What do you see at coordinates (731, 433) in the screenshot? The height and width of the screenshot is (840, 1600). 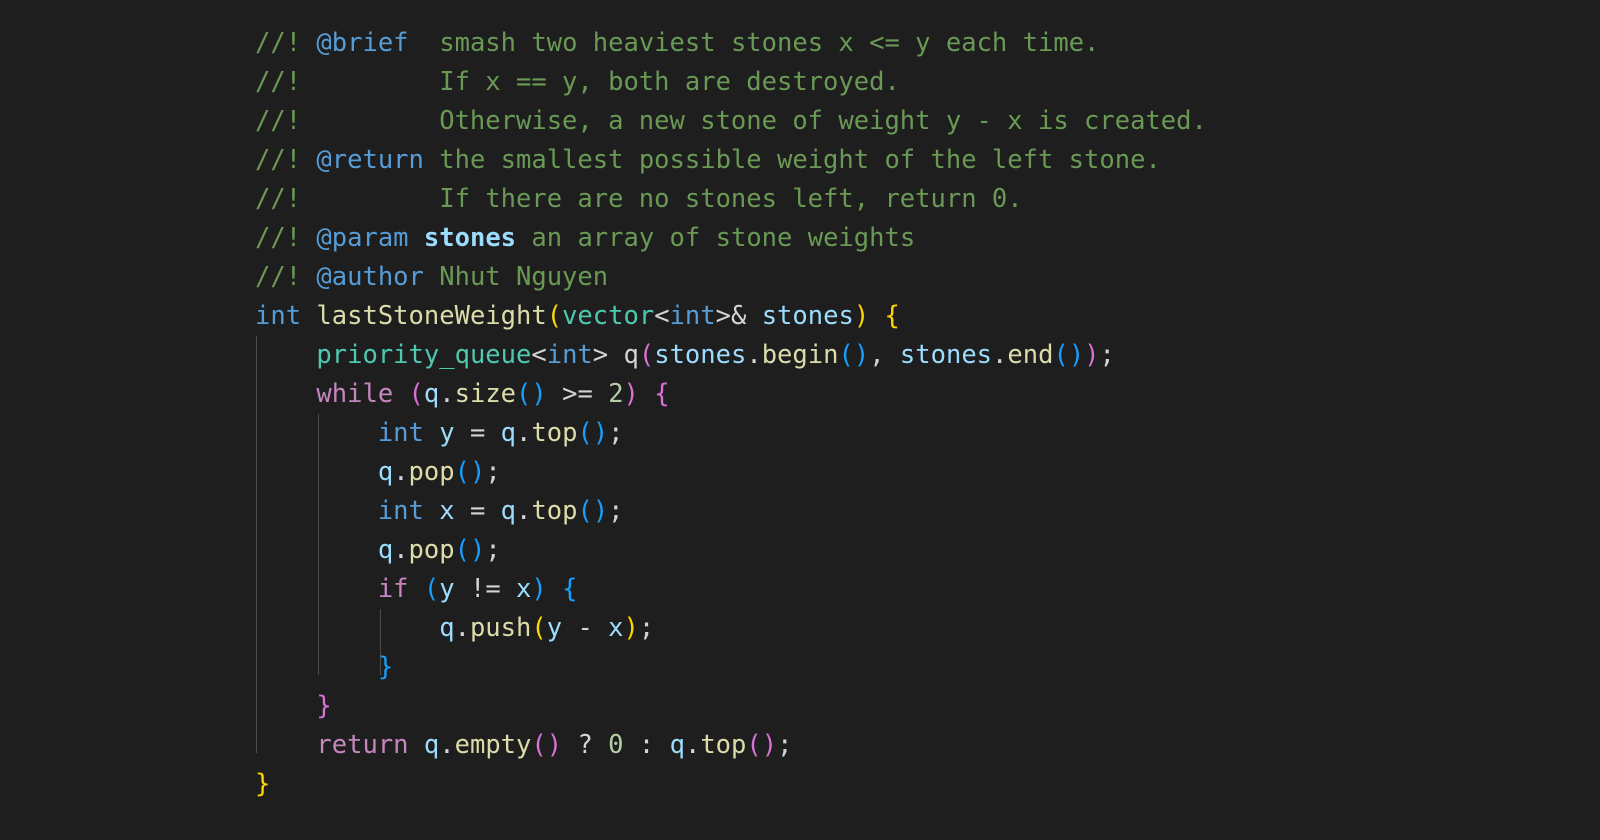 I see `code-line: int y = q.top();` at bounding box center [731, 433].